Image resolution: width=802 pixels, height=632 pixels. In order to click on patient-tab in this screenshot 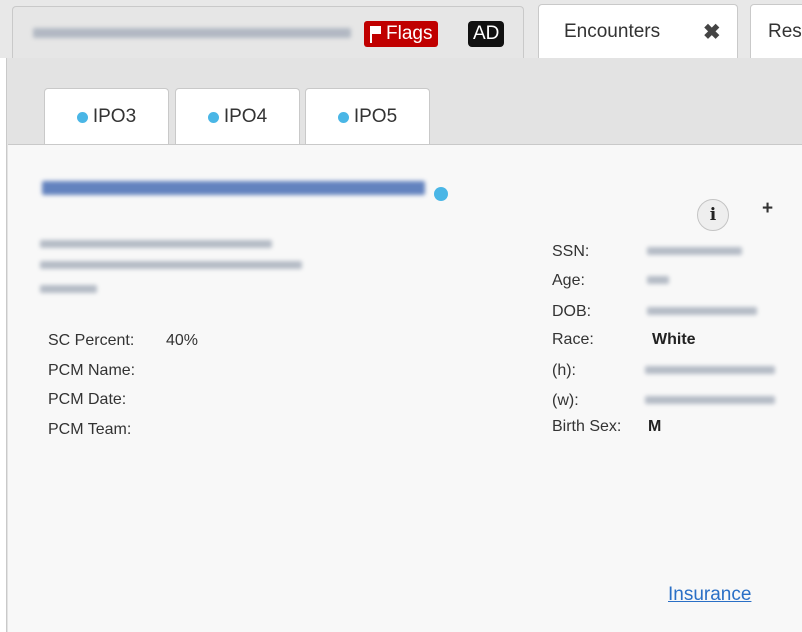, I will do `click(268, 32)`.